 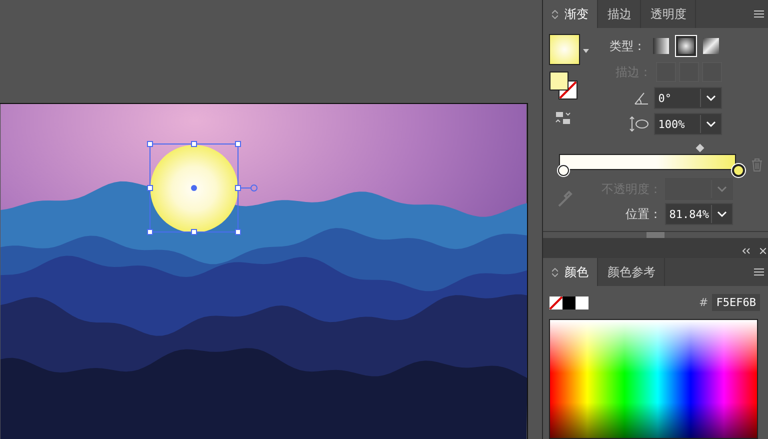 What do you see at coordinates (746, 251) in the screenshot?
I see `collapse-icon` at bounding box center [746, 251].